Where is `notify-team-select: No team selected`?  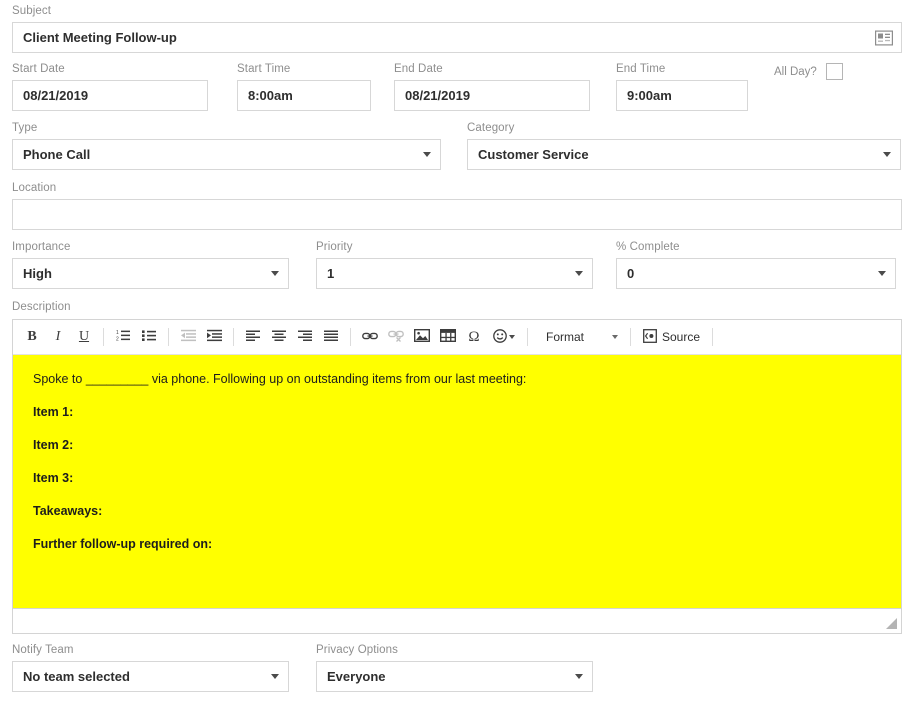 notify-team-select: No team selected is located at coordinates (150, 676).